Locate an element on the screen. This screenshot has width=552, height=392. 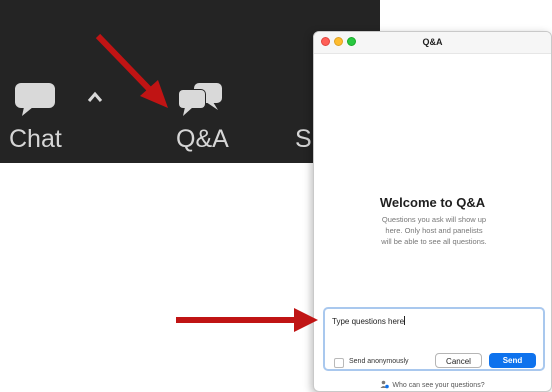
arrow-to-qa-icon is located at coordinates (131, 70).